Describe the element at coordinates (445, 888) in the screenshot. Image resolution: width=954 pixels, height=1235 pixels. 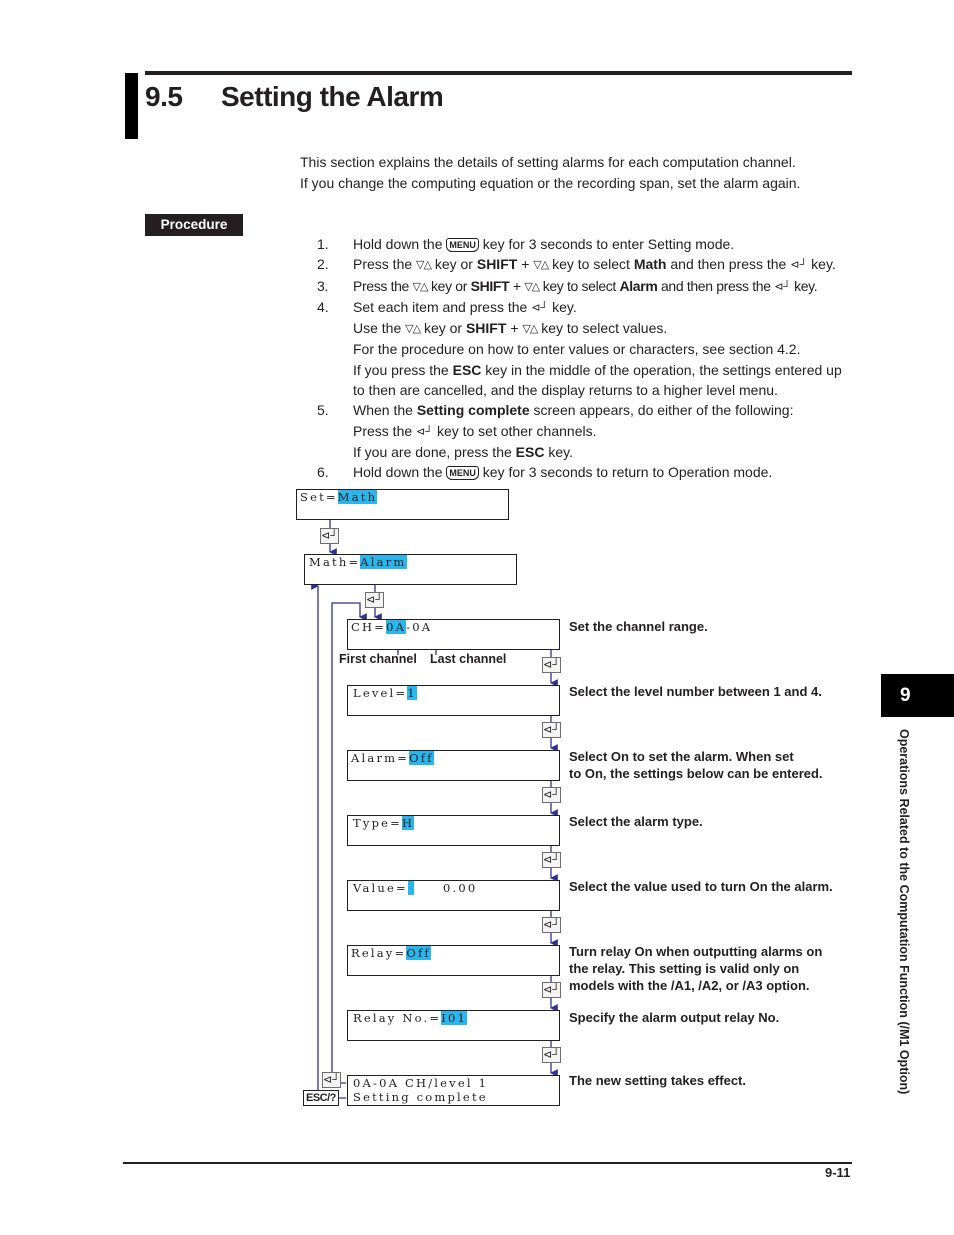
I see `screen-label: 0.00` at that location.